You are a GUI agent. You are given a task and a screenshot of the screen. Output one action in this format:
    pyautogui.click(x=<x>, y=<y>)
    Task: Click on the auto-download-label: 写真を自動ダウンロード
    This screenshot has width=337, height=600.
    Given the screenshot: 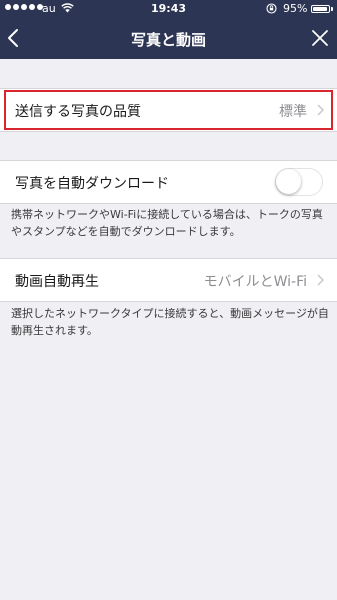 What is the action you would take?
    pyautogui.click(x=92, y=184)
    